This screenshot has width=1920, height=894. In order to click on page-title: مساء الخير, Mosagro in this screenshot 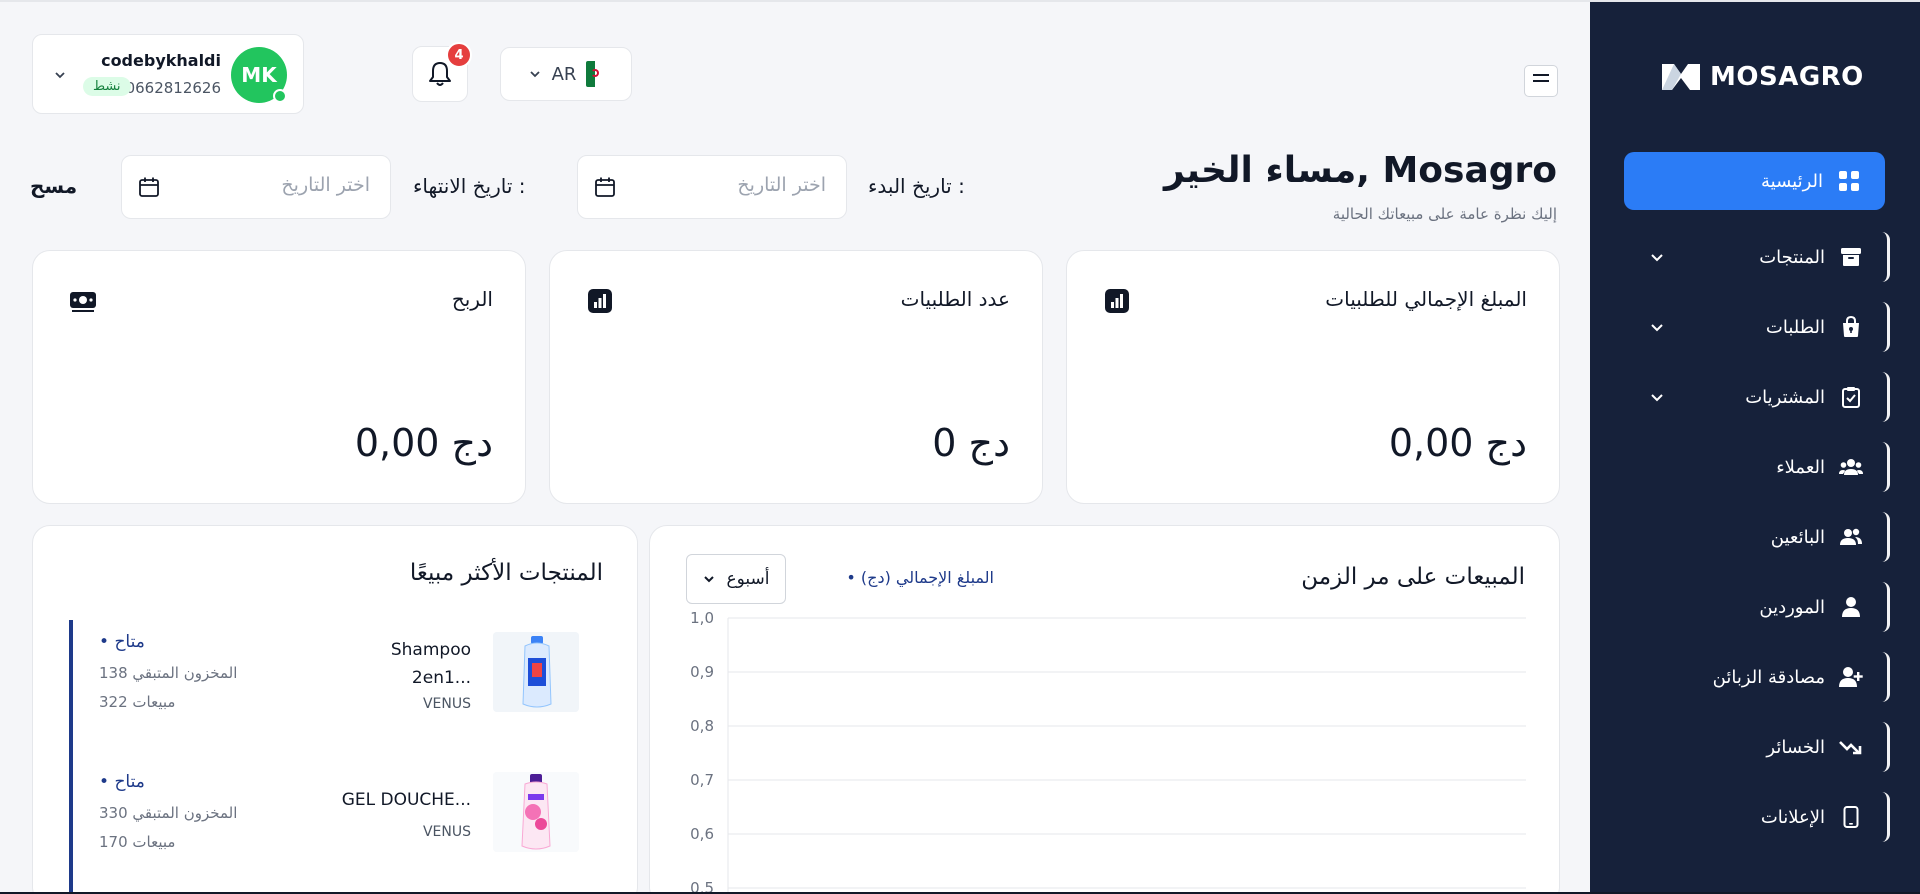, I will do `click(1360, 170)`.